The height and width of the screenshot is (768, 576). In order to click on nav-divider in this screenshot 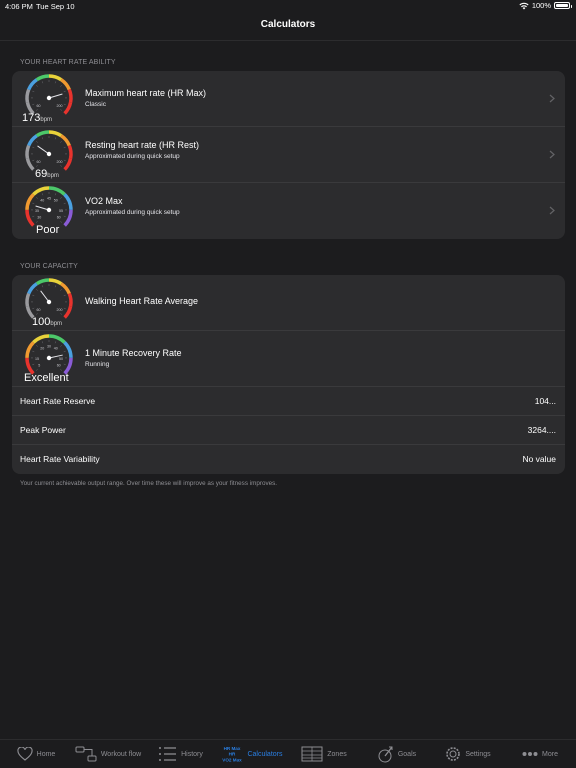, I will do `click(288, 40)`.